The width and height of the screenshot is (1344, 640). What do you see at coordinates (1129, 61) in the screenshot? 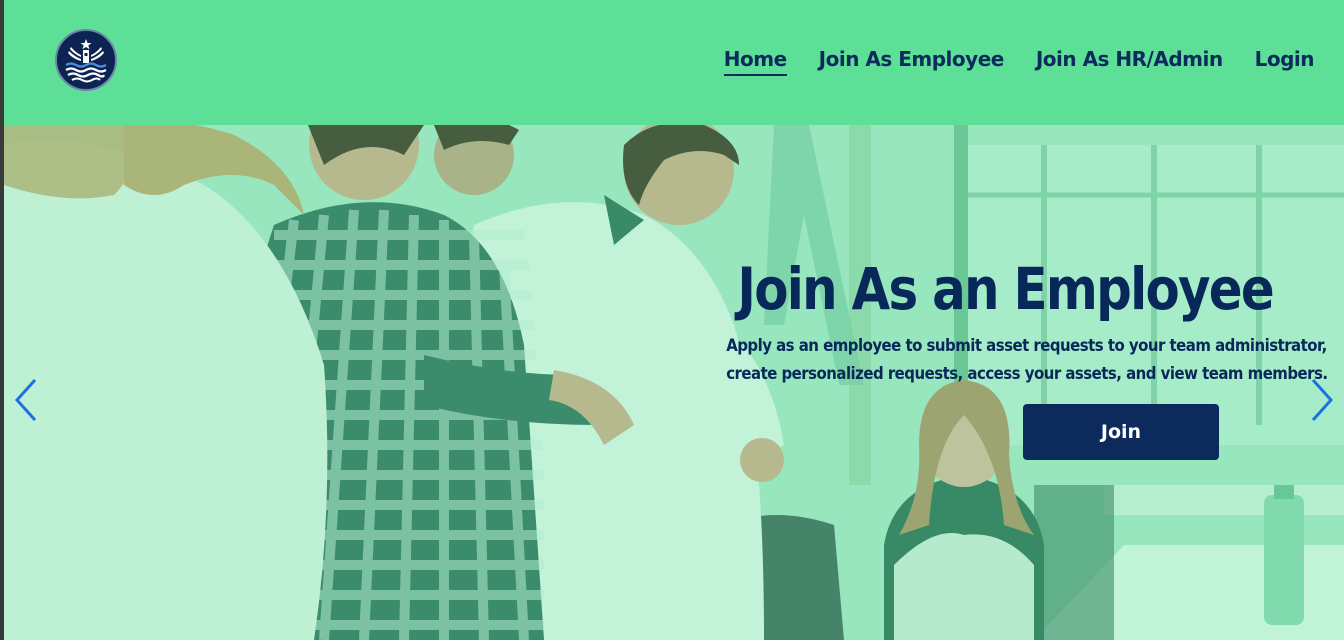
I see `nav-join-as-hr-admin: Join As HR/Admin` at bounding box center [1129, 61].